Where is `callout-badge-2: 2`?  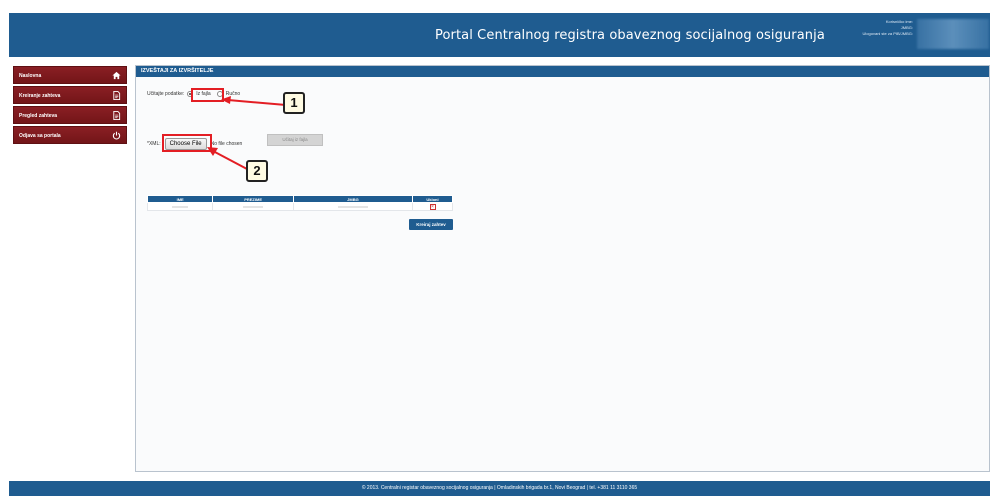
callout-badge-2: 2 is located at coordinates (257, 171).